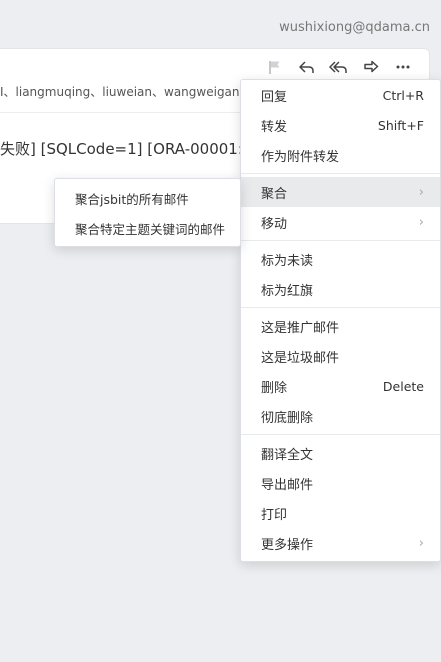  What do you see at coordinates (287, 485) in the screenshot?
I see `menu-item-label: 导出邮件` at bounding box center [287, 485].